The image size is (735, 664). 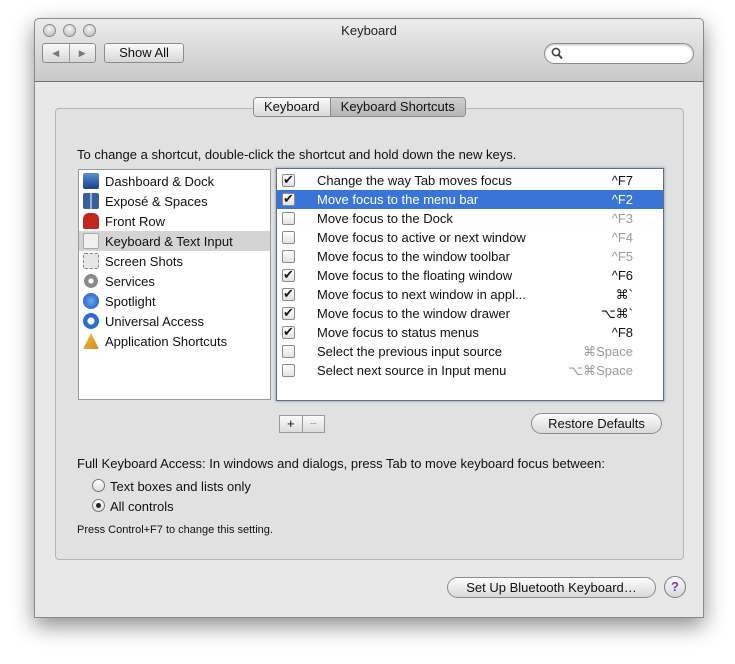 I want to click on shortcut-key: ^F4, so click(x=622, y=237).